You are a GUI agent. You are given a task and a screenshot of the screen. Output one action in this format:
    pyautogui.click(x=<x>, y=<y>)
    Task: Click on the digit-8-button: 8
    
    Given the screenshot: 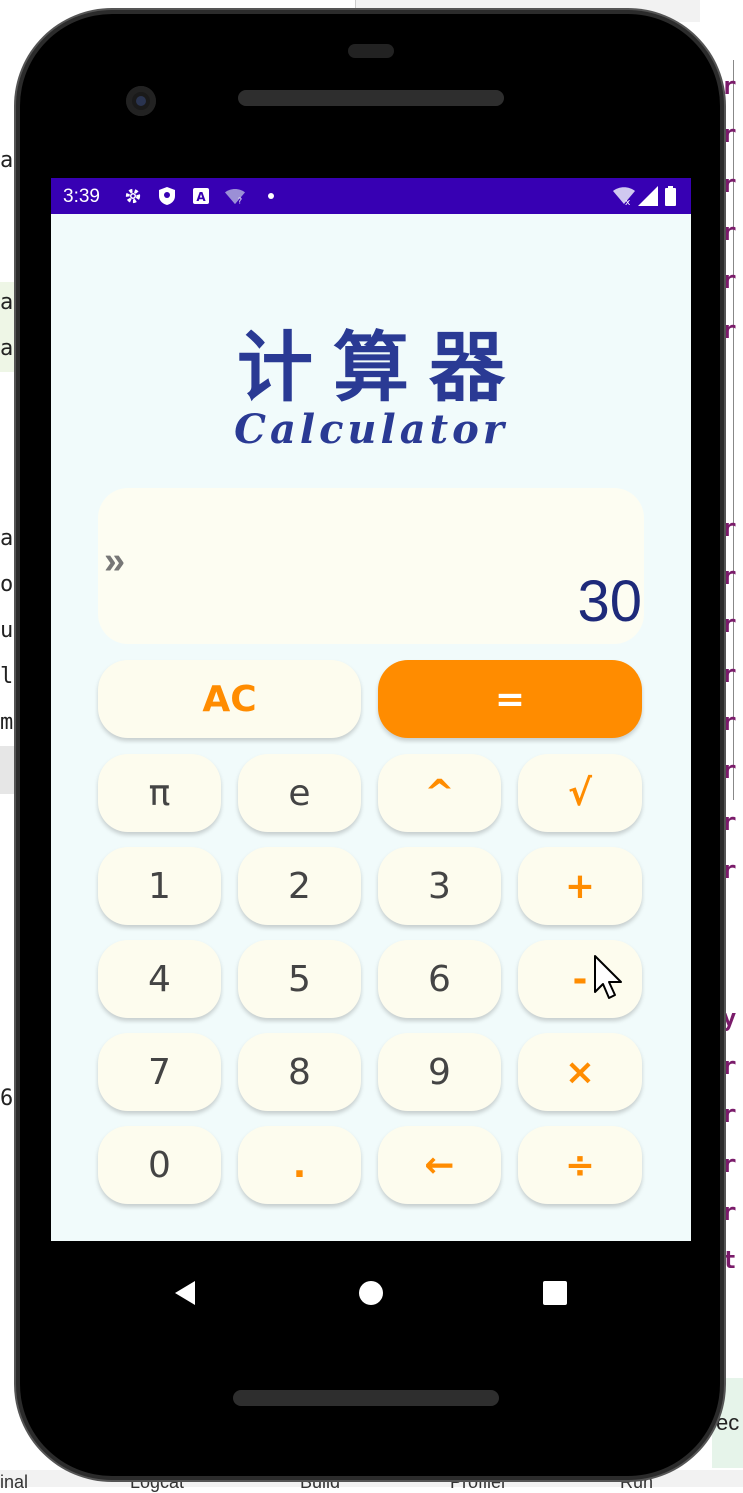 What is the action you would take?
    pyautogui.click(x=299, y=1072)
    